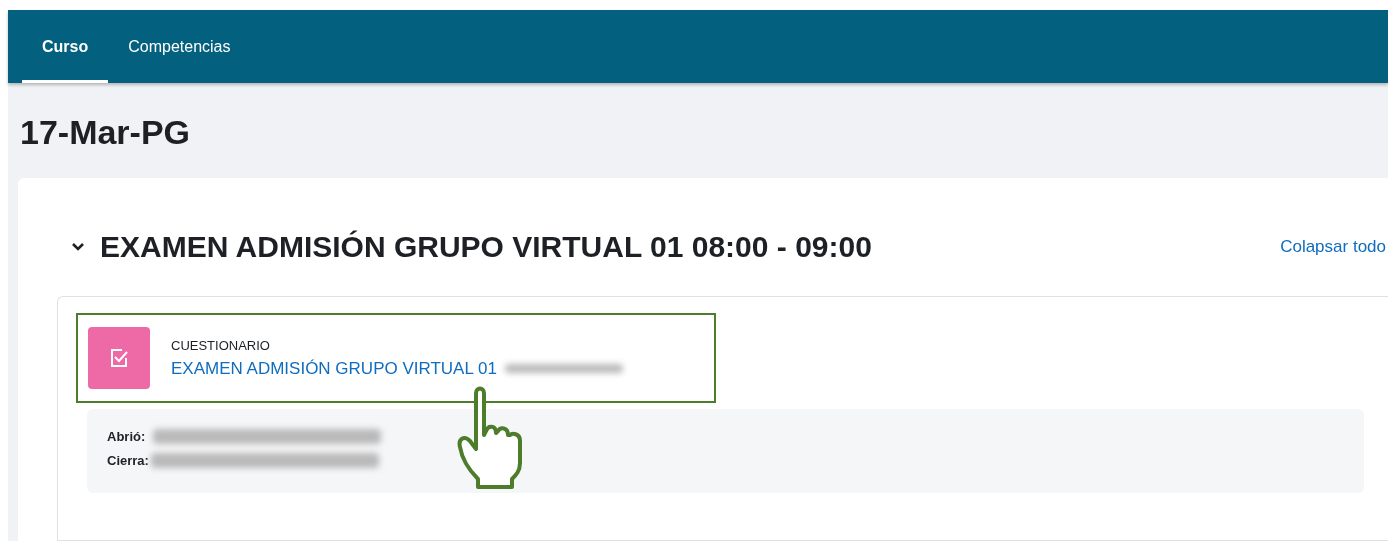 The width and height of the screenshot is (1388, 541). I want to click on date-label: Cierra:, so click(128, 460).